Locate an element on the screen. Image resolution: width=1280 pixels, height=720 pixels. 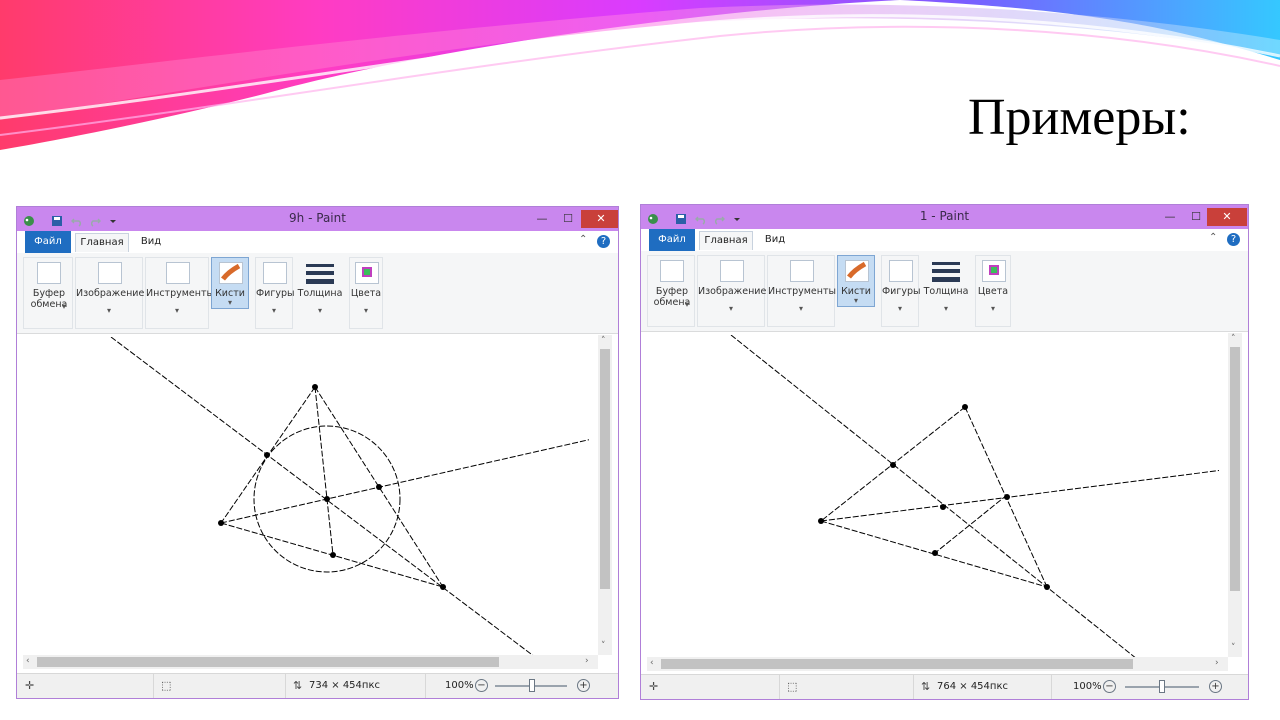
canvas-size: 734 × 454пкс is located at coordinates (344, 685).